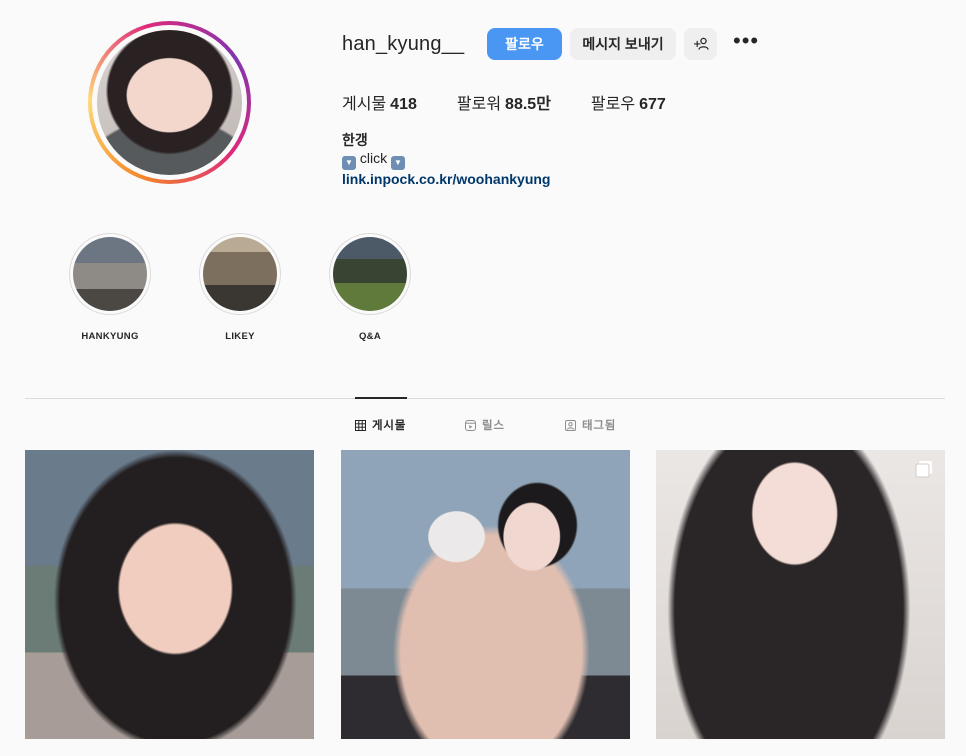  I want to click on tab-tagged: 태그됨, so click(590, 425).